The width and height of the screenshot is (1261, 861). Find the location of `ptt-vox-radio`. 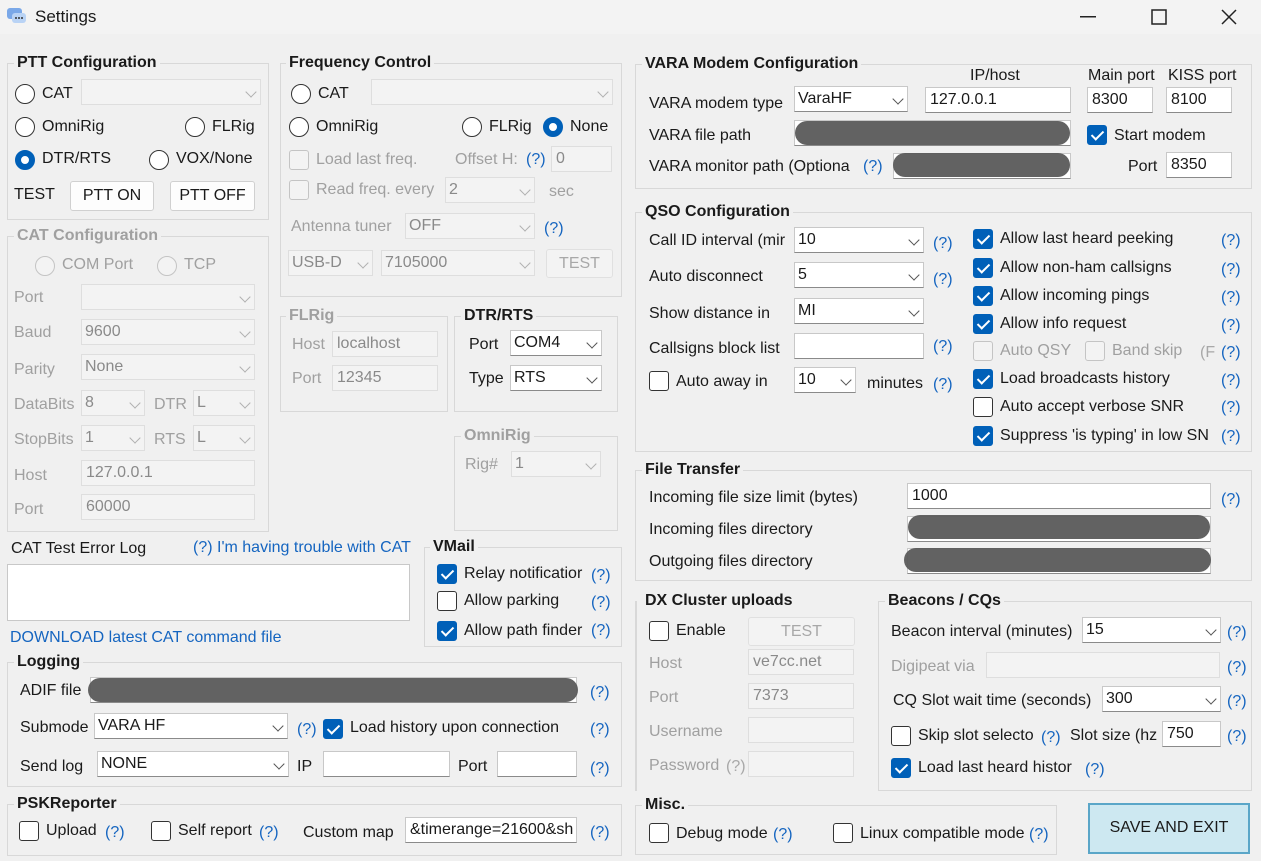

ptt-vox-radio is located at coordinates (159, 160).